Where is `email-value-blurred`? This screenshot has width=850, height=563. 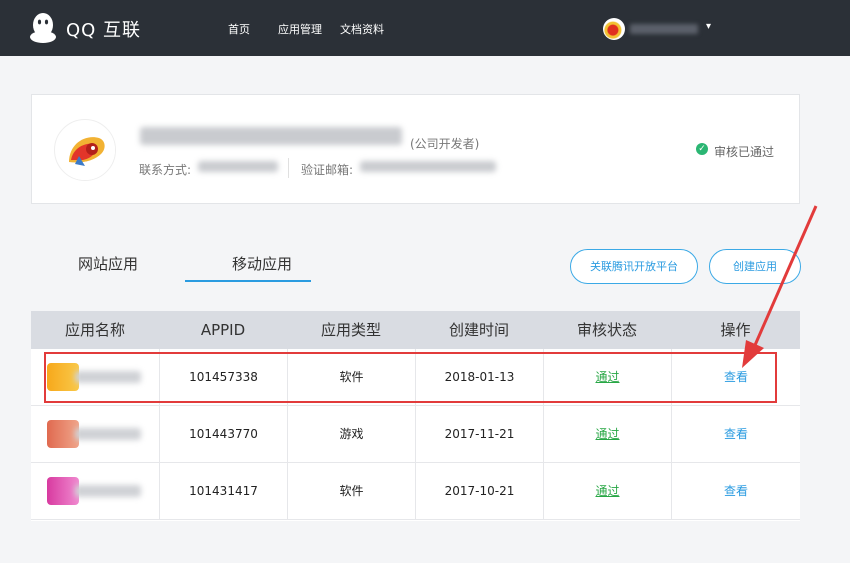
email-value-blurred is located at coordinates (428, 166).